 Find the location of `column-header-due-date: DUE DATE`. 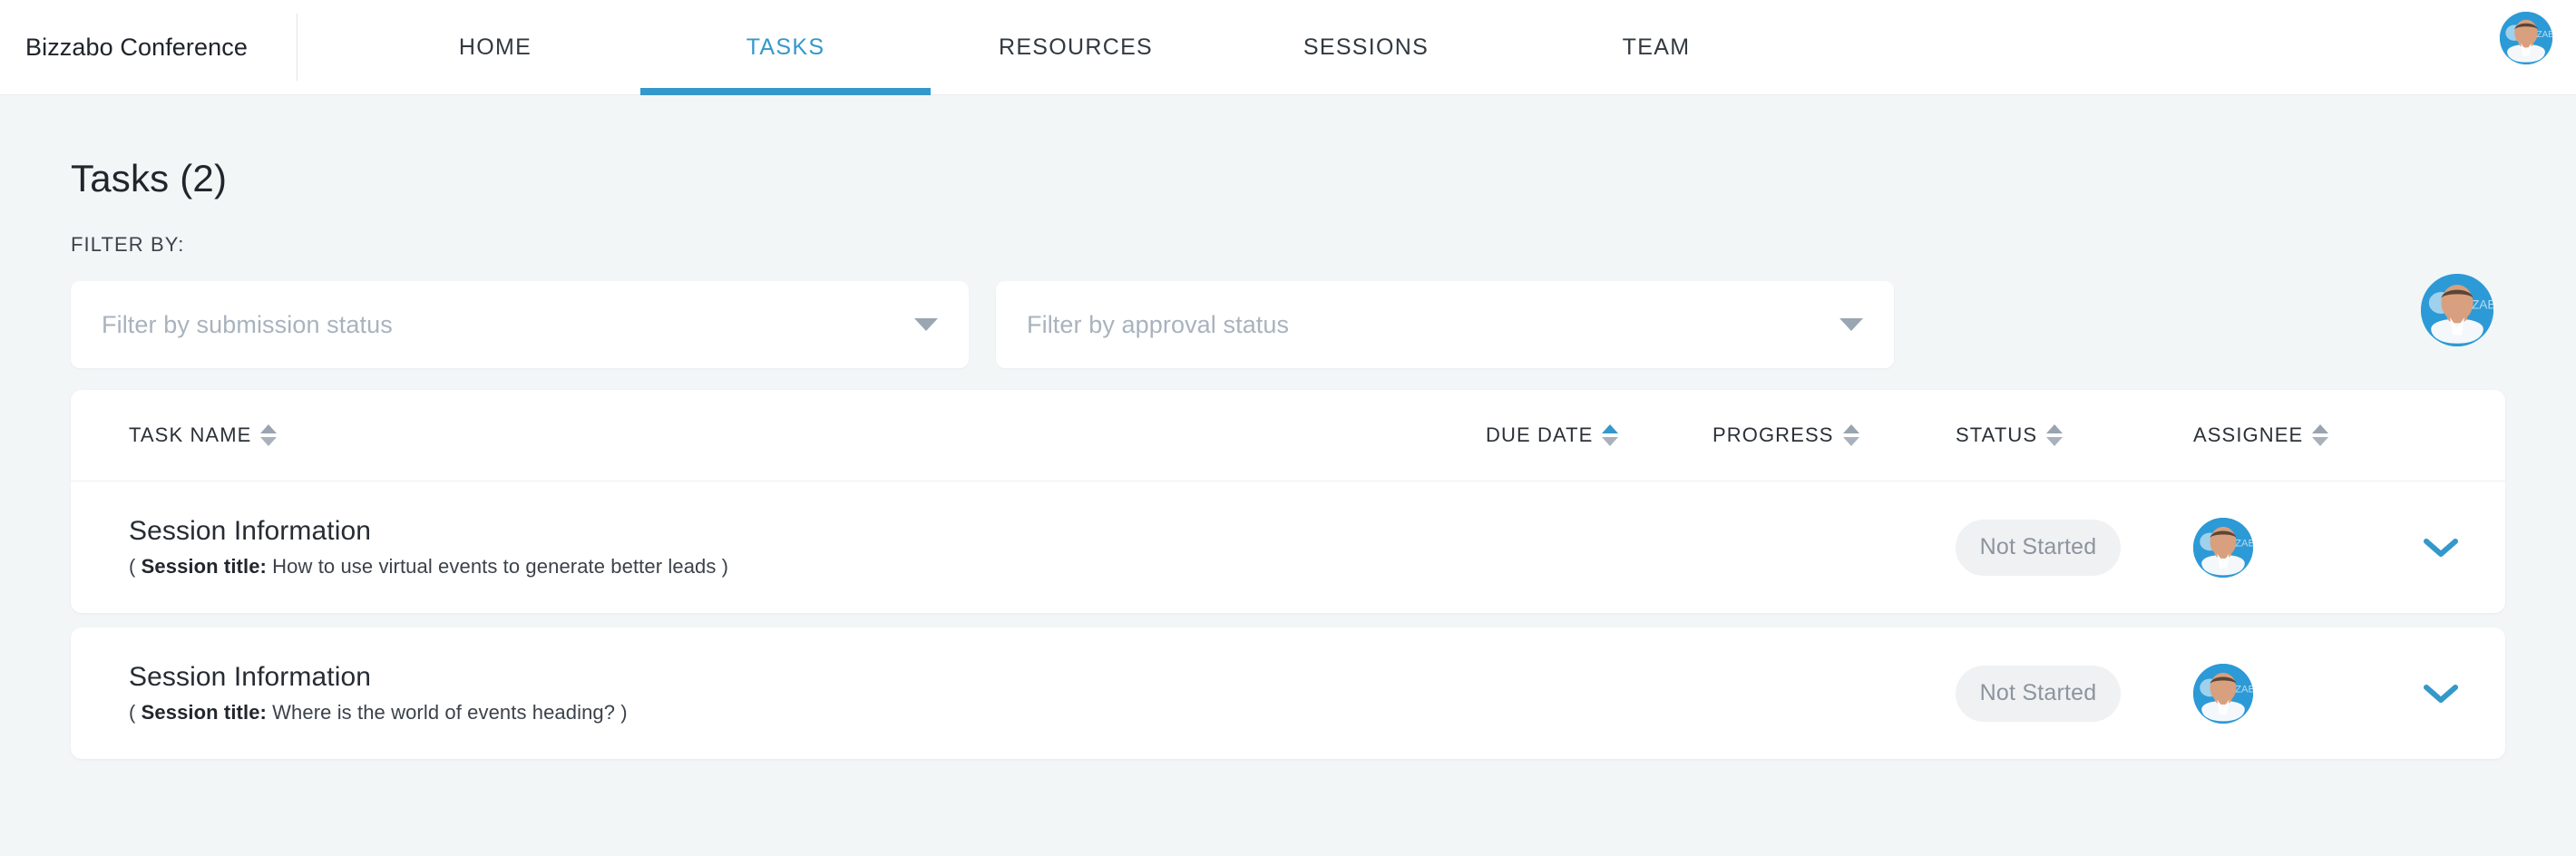

column-header-due-date: DUE DATE is located at coordinates (1599, 435).